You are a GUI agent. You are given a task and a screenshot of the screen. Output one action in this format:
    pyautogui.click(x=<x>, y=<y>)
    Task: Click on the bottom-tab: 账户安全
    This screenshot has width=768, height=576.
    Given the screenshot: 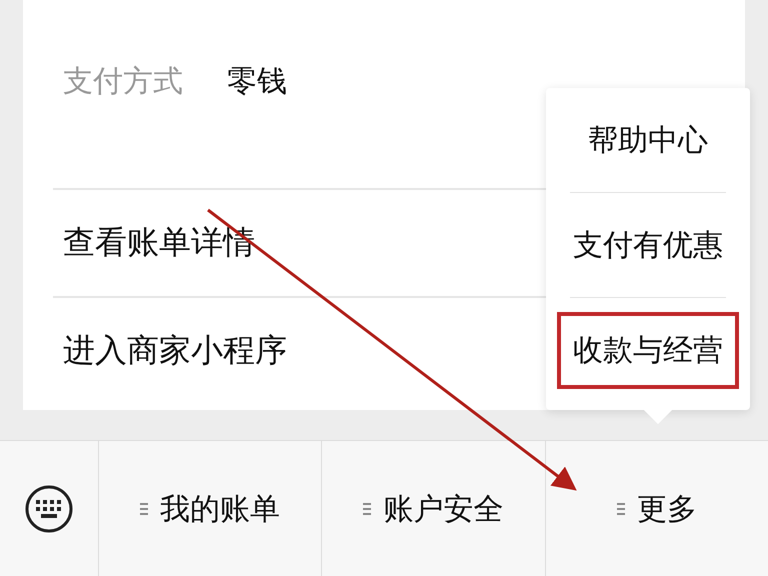 What is the action you would take?
    pyautogui.click(x=433, y=509)
    